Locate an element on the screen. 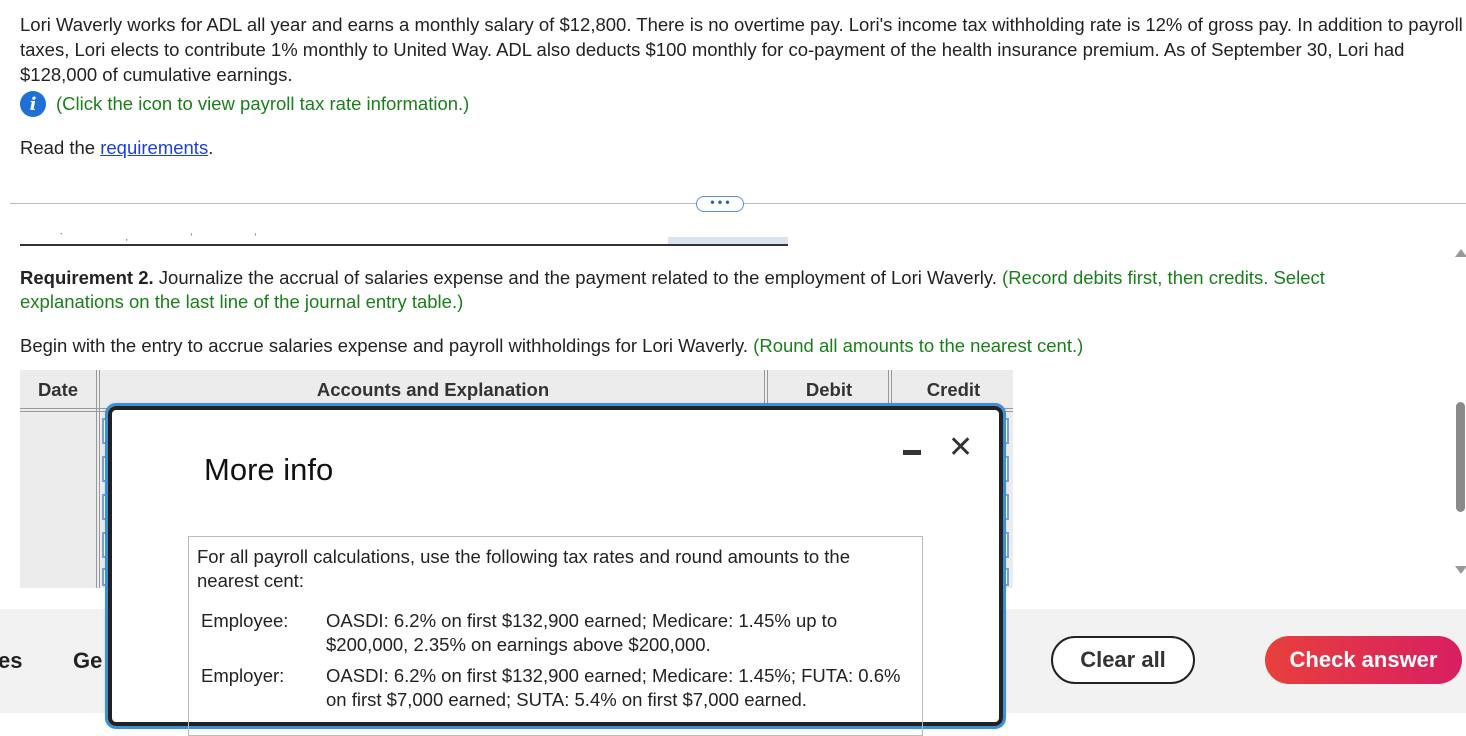 The width and height of the screenshot is (1466, 736). check-answer-button: Check answer is located at coordinates (1363, 660).